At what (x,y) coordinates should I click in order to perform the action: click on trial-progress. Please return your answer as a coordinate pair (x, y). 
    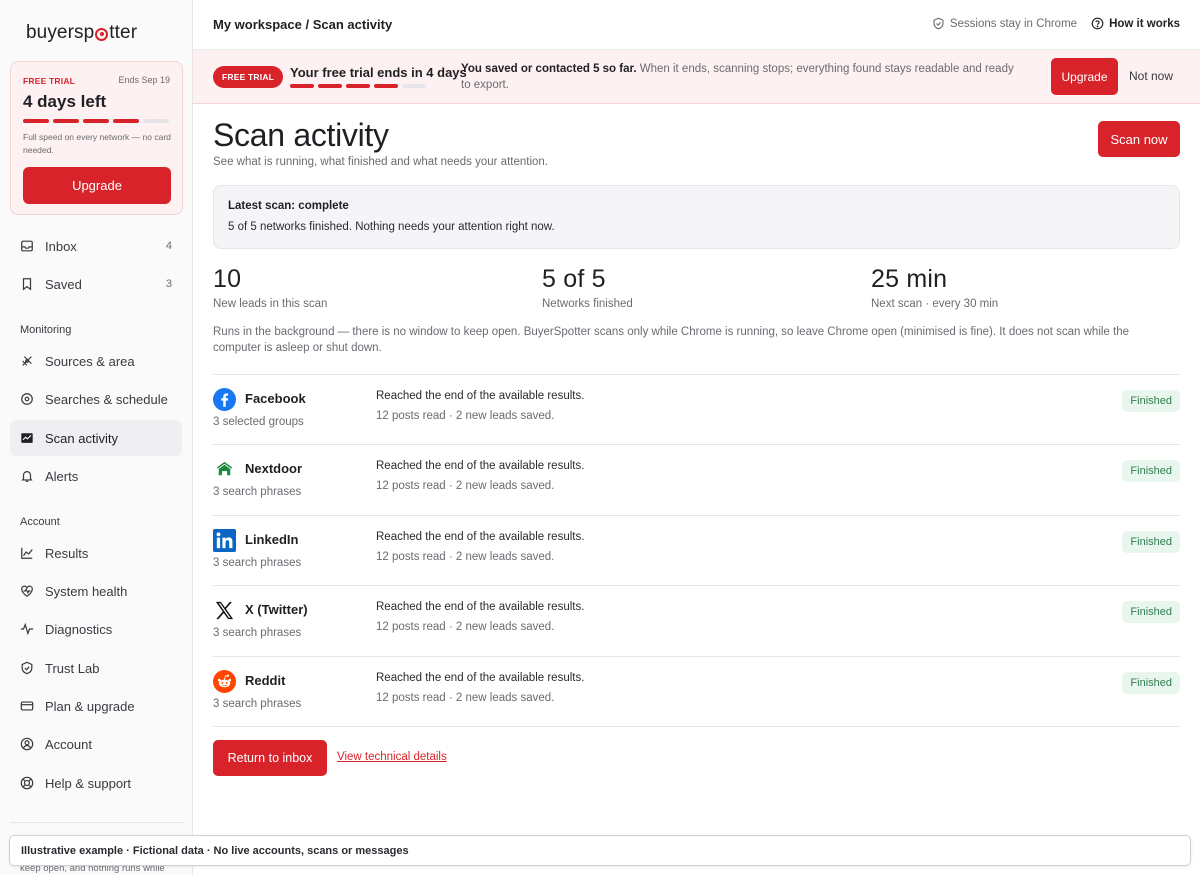
    Looking at the image, I should click on (96, 121).